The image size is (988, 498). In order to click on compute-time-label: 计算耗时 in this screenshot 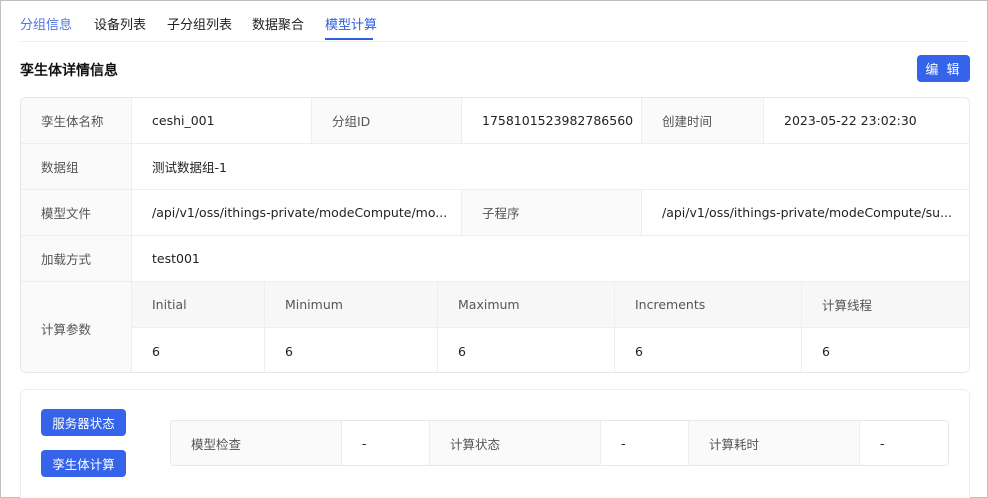, I will do `click(774, 443)`.